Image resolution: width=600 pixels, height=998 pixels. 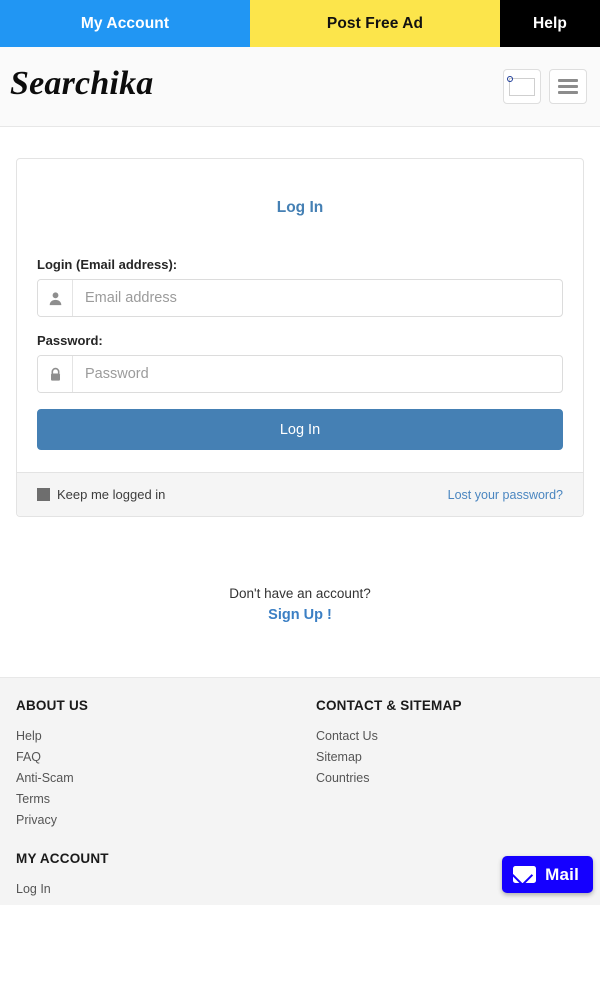 I want to click on footer-link-faq: FAQ, so click(x=158, y=757).